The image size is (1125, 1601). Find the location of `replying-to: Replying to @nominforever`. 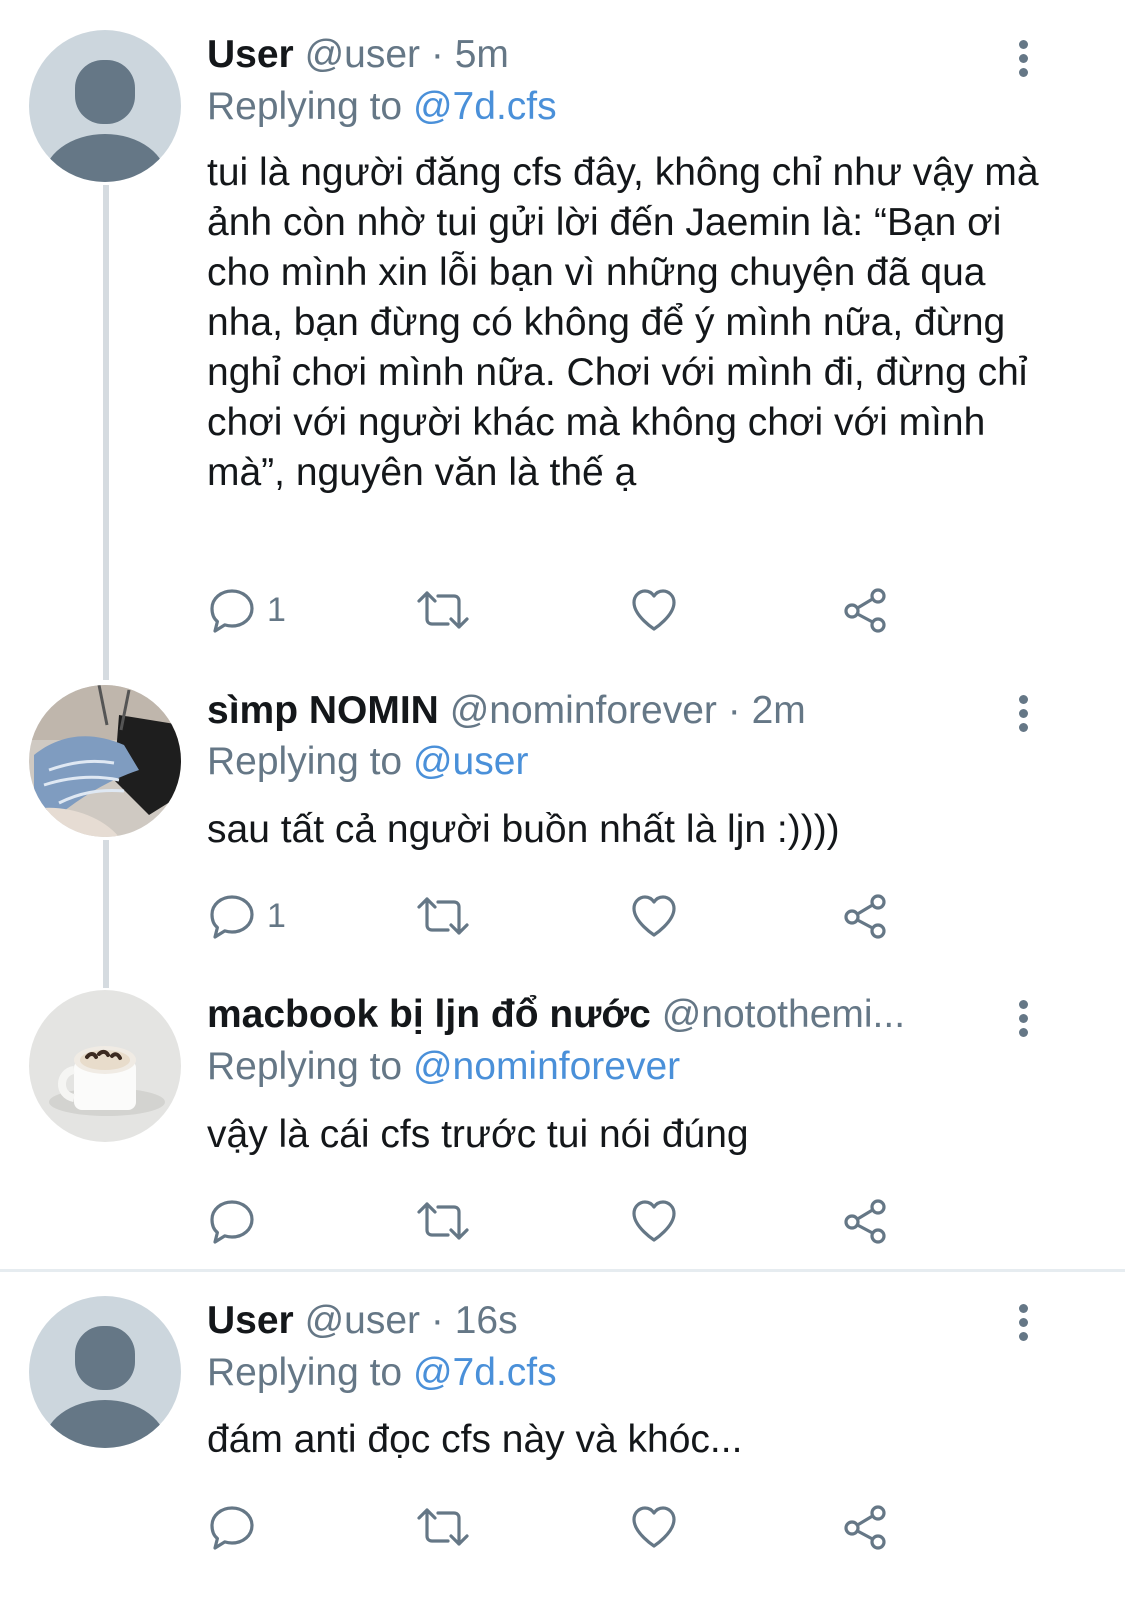

replying-to: Replying to @nominforever is located at coordinates (443, 1067).